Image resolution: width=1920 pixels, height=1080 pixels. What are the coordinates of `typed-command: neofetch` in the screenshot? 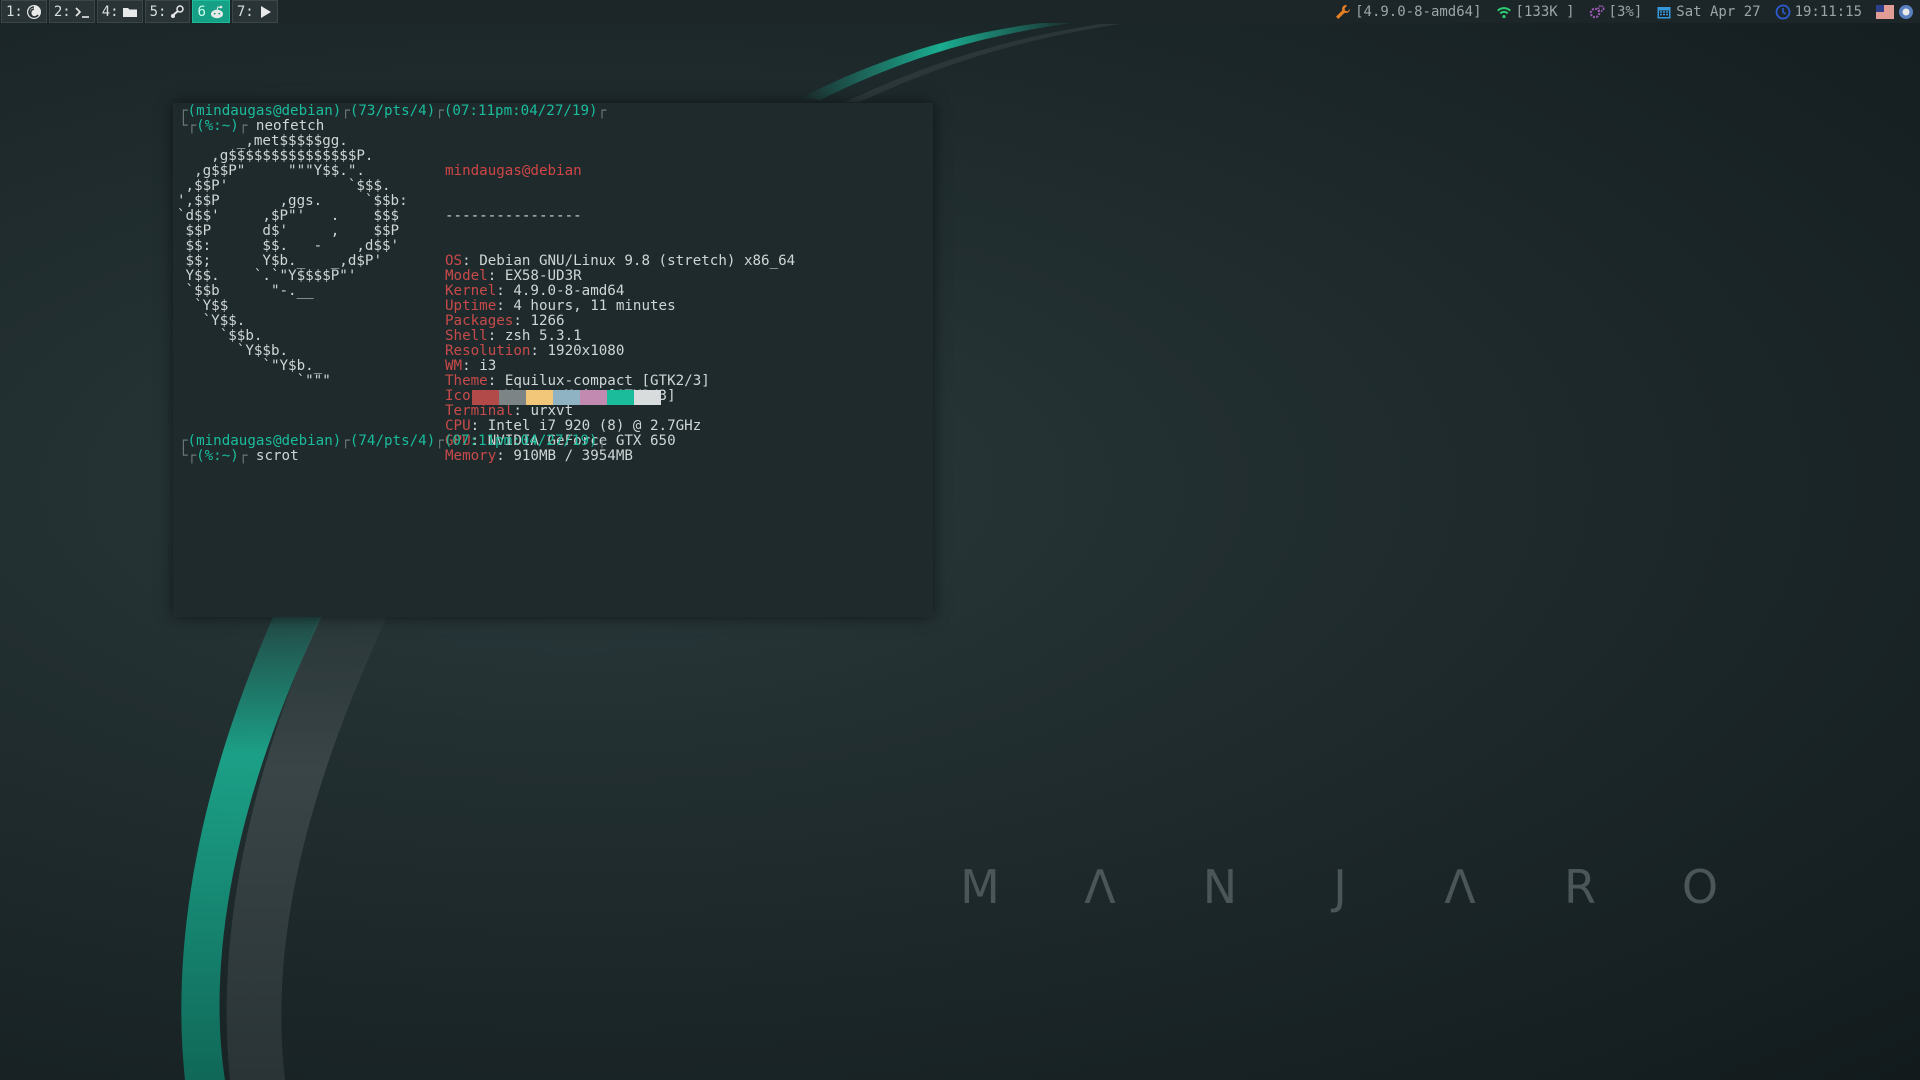 It's located at (290, 126).